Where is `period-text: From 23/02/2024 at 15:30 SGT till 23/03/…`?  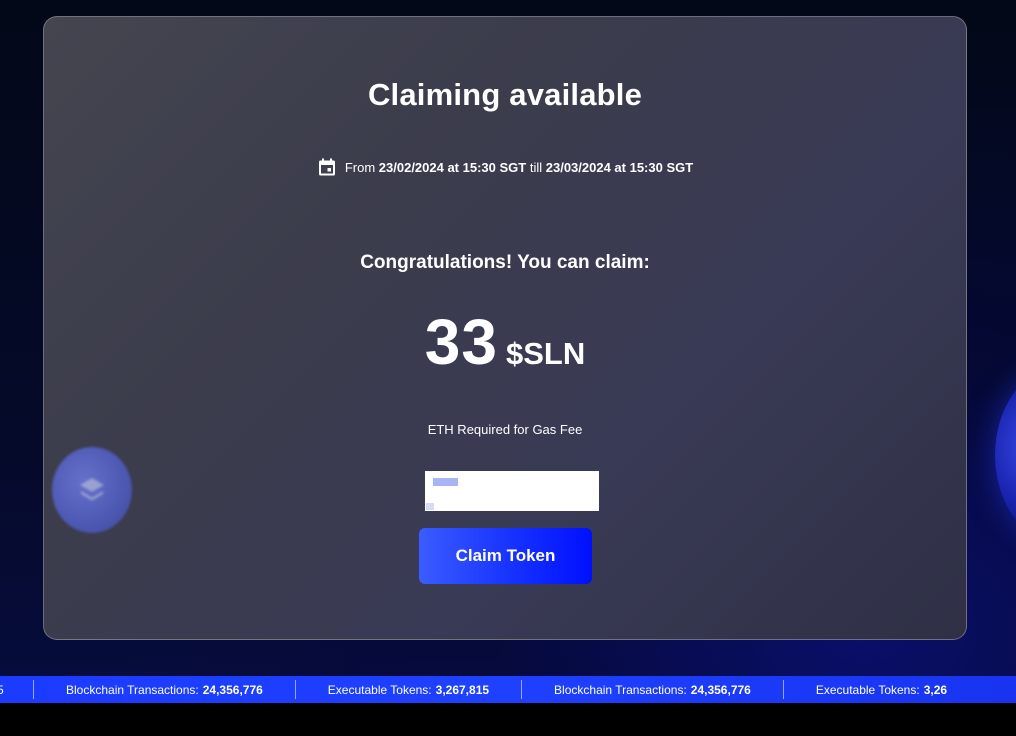 period-text: From 23/02/2024 at 15:30 SGT till 23/03/… is located at coordinates (519, 167).